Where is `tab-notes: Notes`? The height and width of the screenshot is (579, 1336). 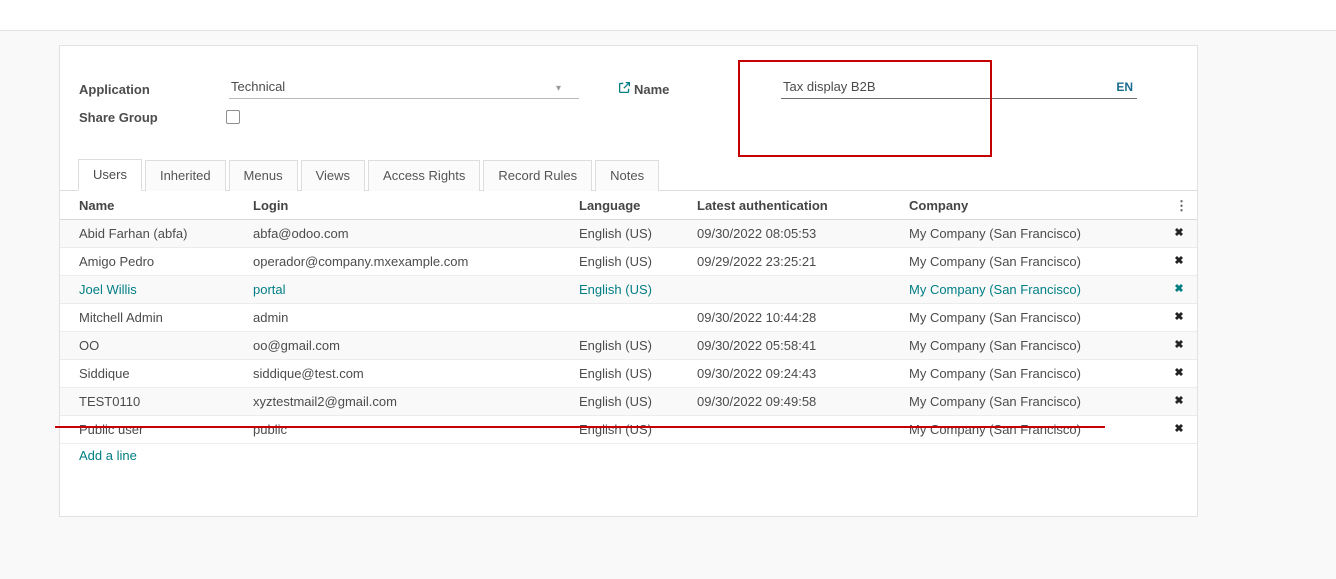
tab-notes: Notes is located at coordinates (627, 175).